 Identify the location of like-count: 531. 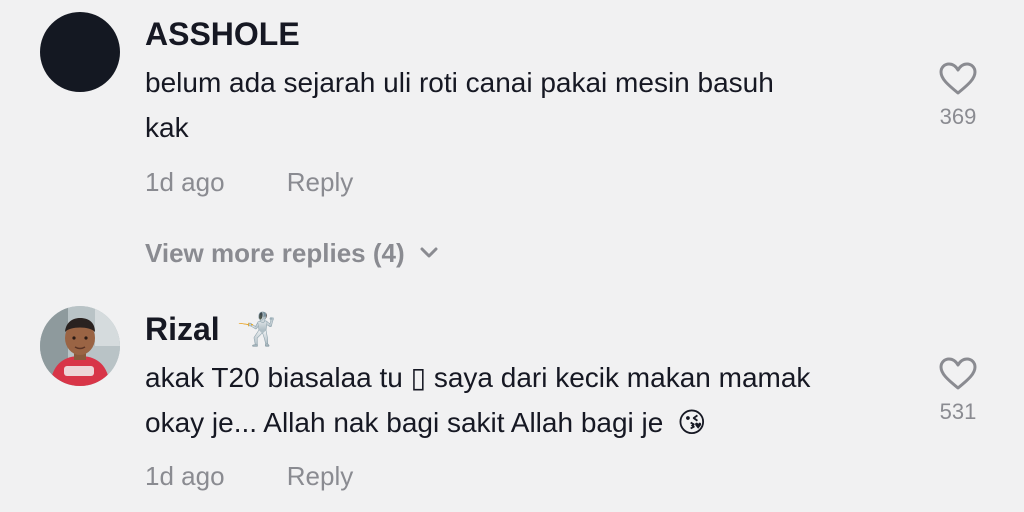
(958, 411).